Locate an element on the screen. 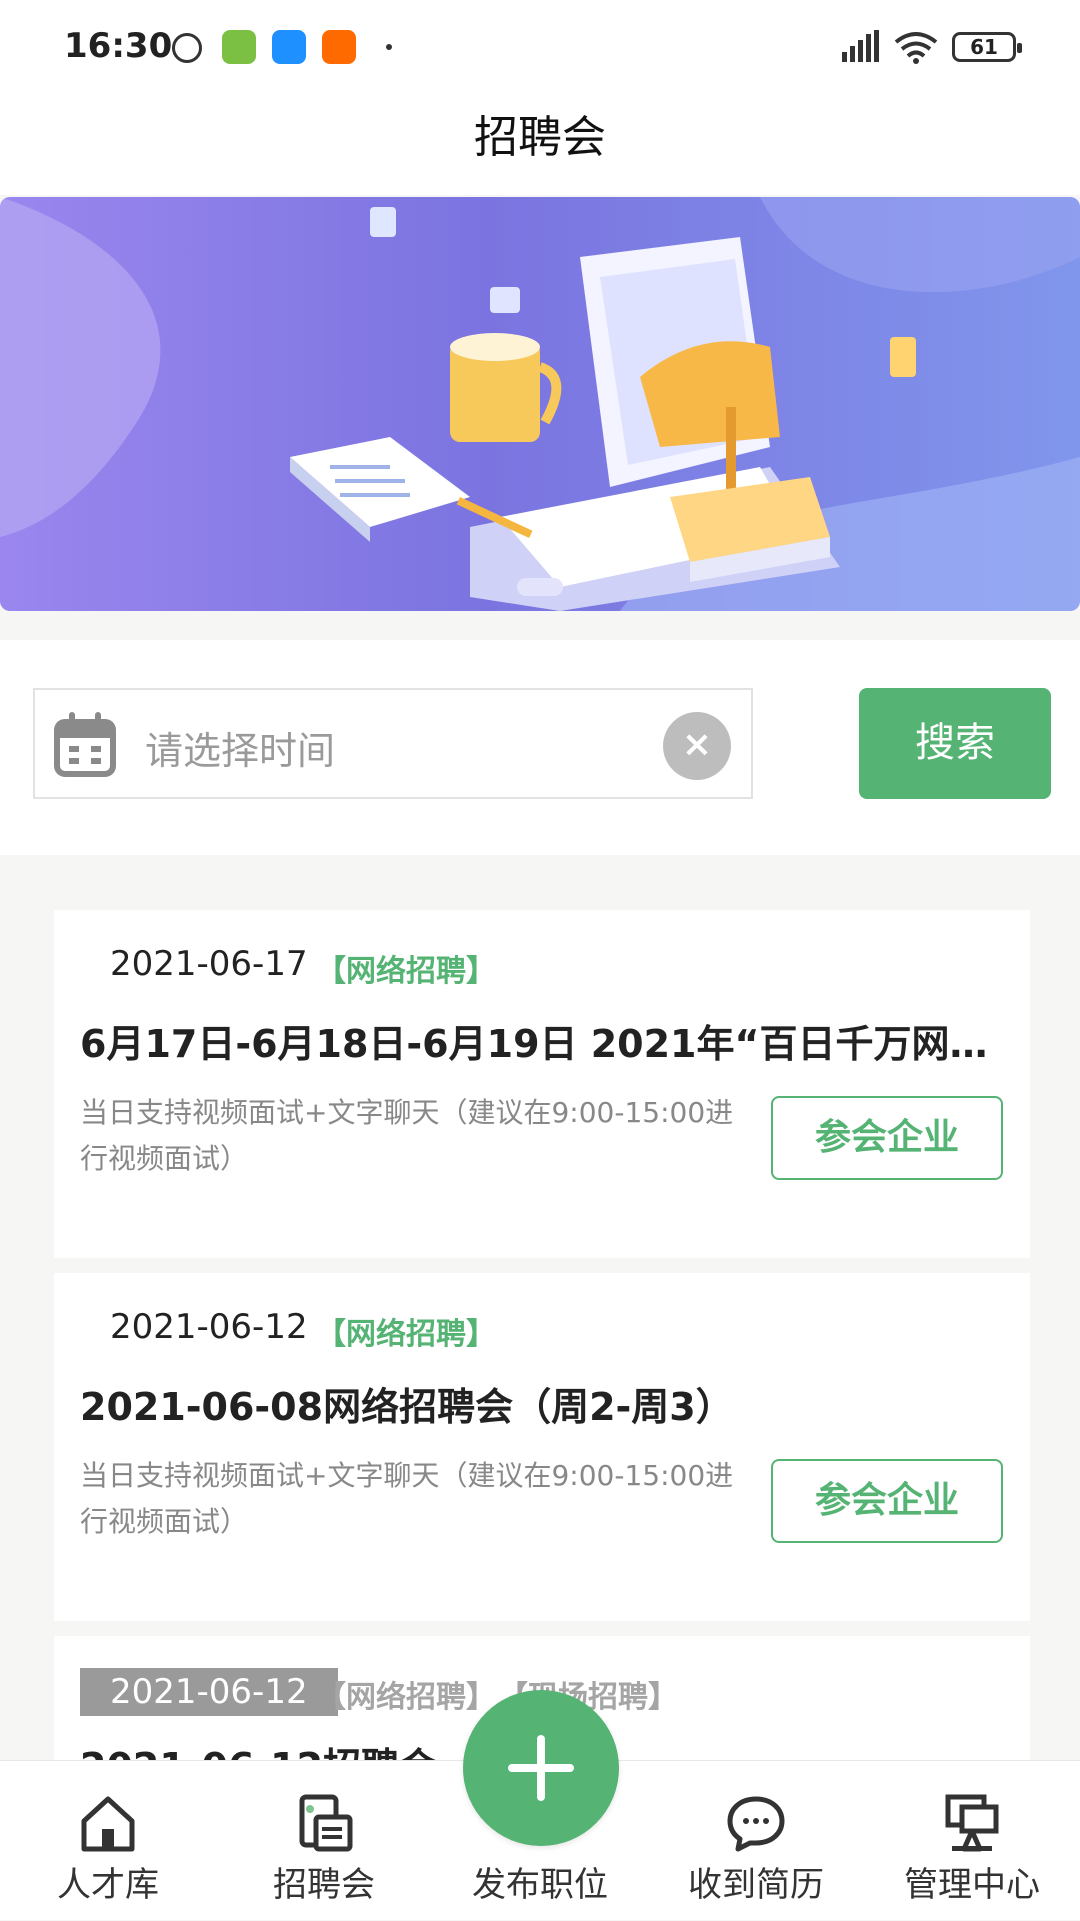 The width and height of the screenshot is (1080, 1921). chat-app-icon is located at coordinates (289, 47).